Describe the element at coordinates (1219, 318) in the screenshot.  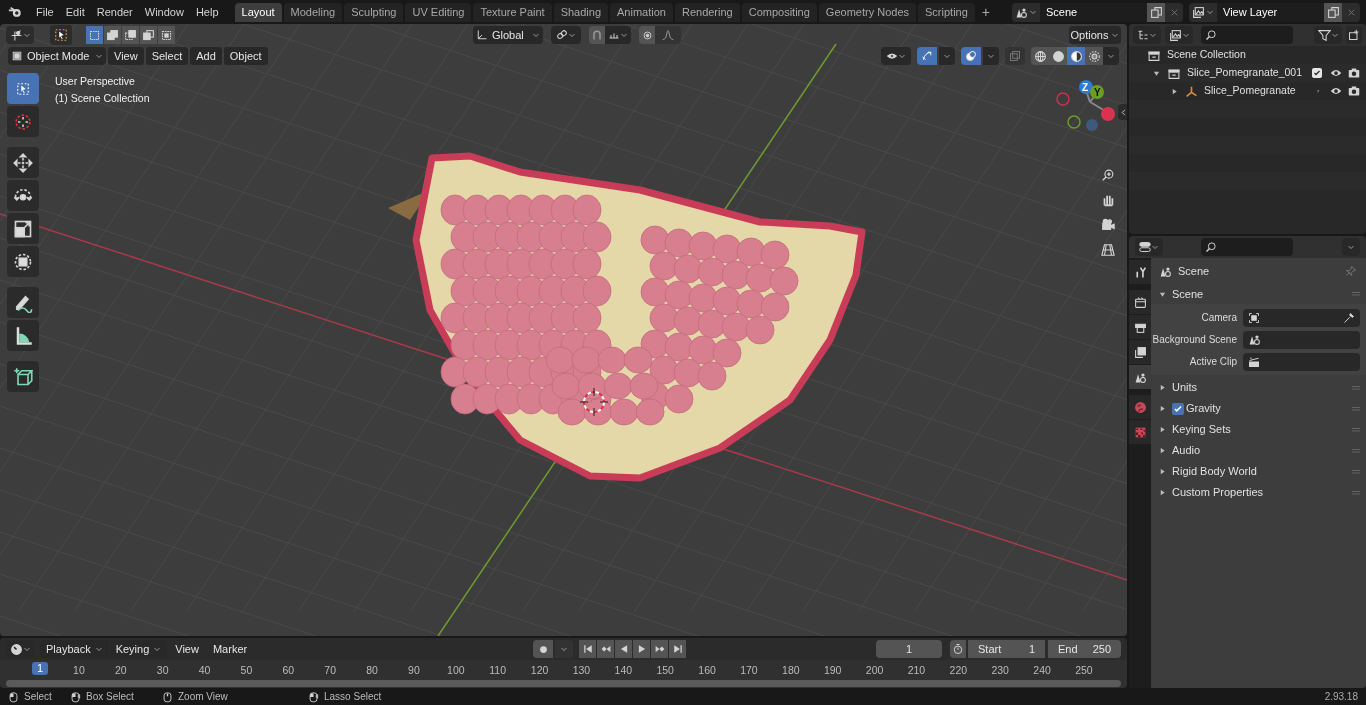
I see `field-label: Camera` at that location.